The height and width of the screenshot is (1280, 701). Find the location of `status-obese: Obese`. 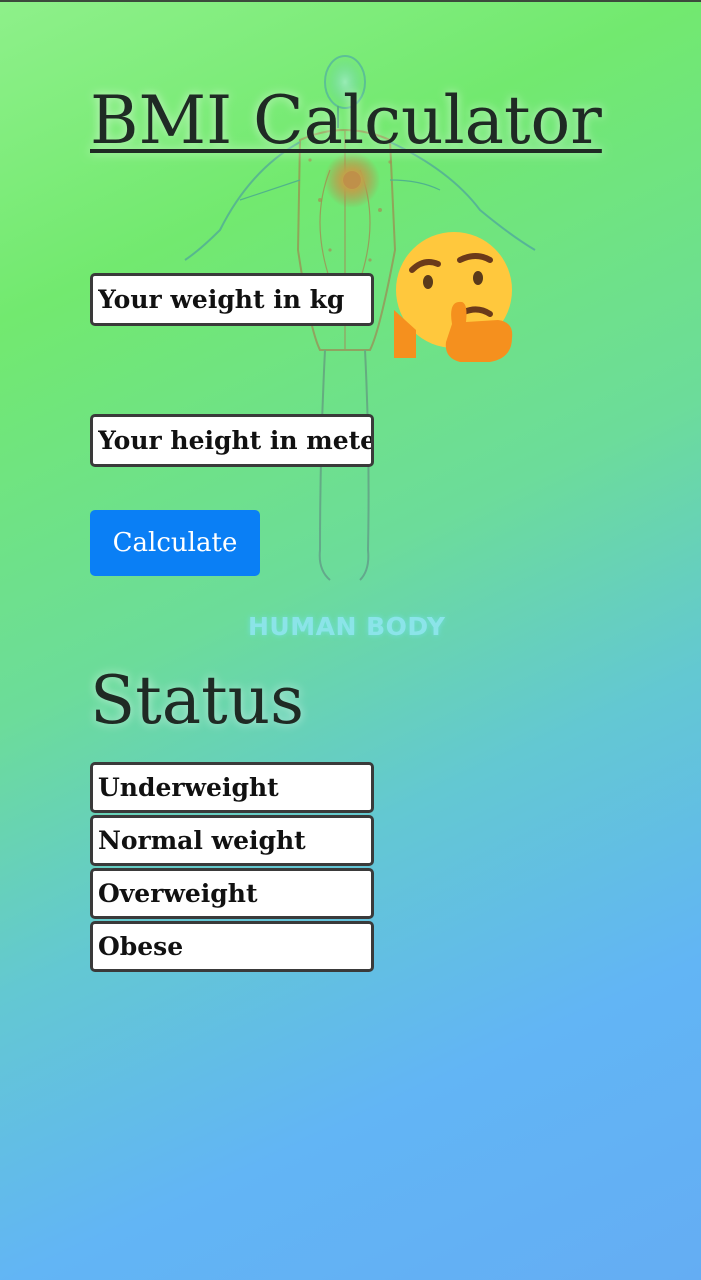

status-obese: Obese is located at coordinates (232, 946).